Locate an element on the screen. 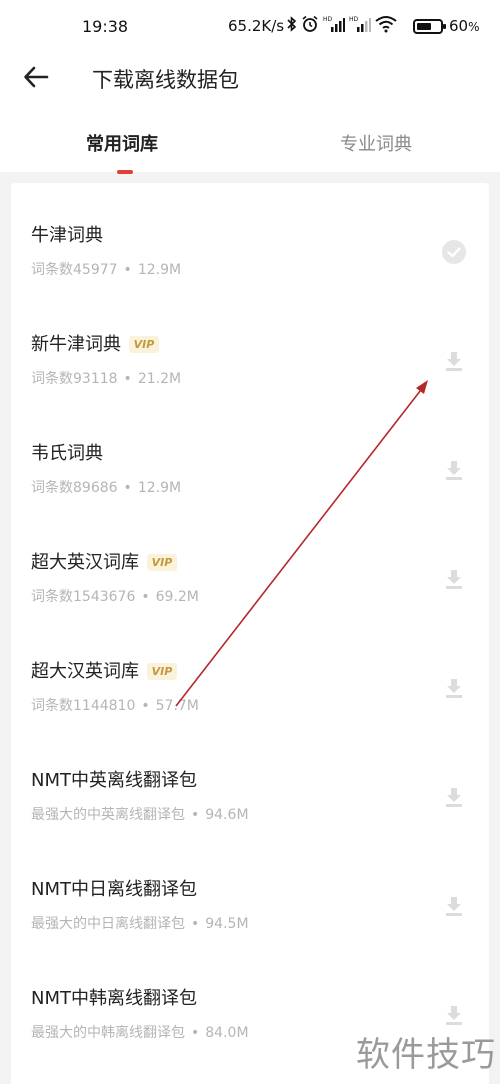 The width and height of the screenshot is (500, 1084). item-name: NMT中英离线翻译包 is located at coordinates (114, 780).